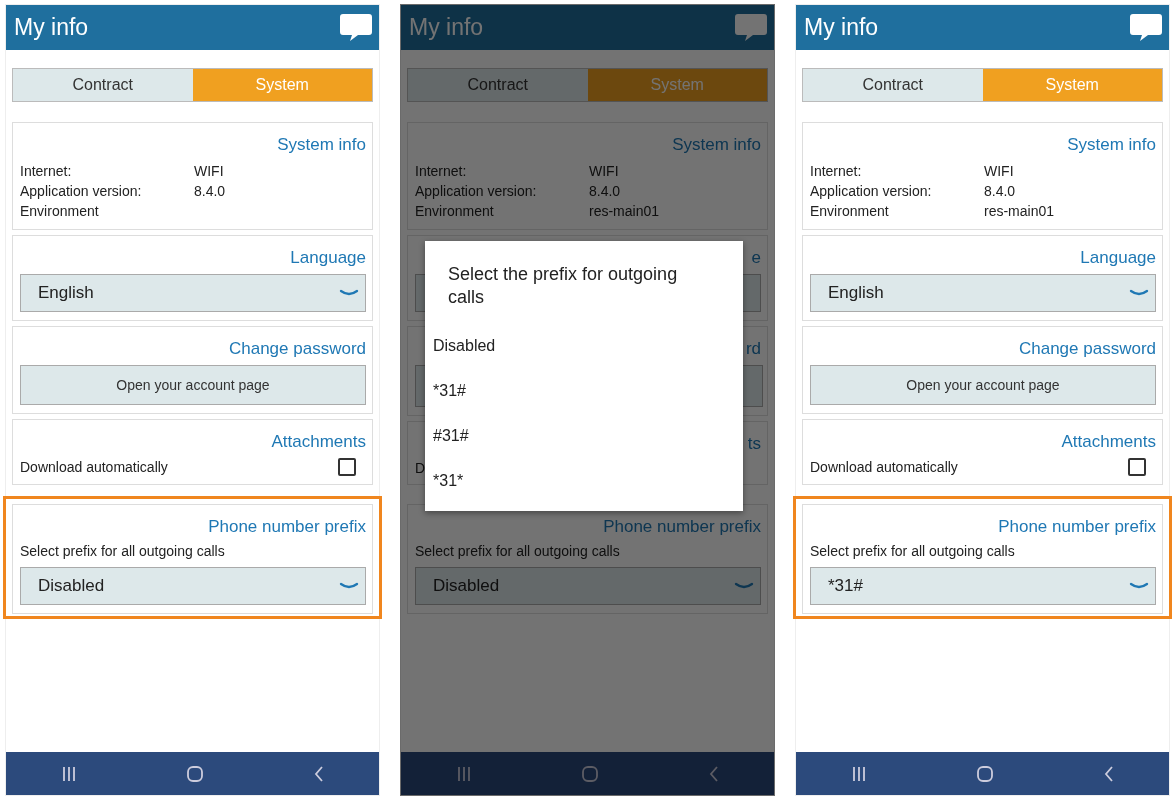 Image resolution: width=1173 pixels, height=800 pixels. What do you see at coordinates (420, 468) in the screenshot?
I see `checkbox-label: D` at bounding box center [420, 468].